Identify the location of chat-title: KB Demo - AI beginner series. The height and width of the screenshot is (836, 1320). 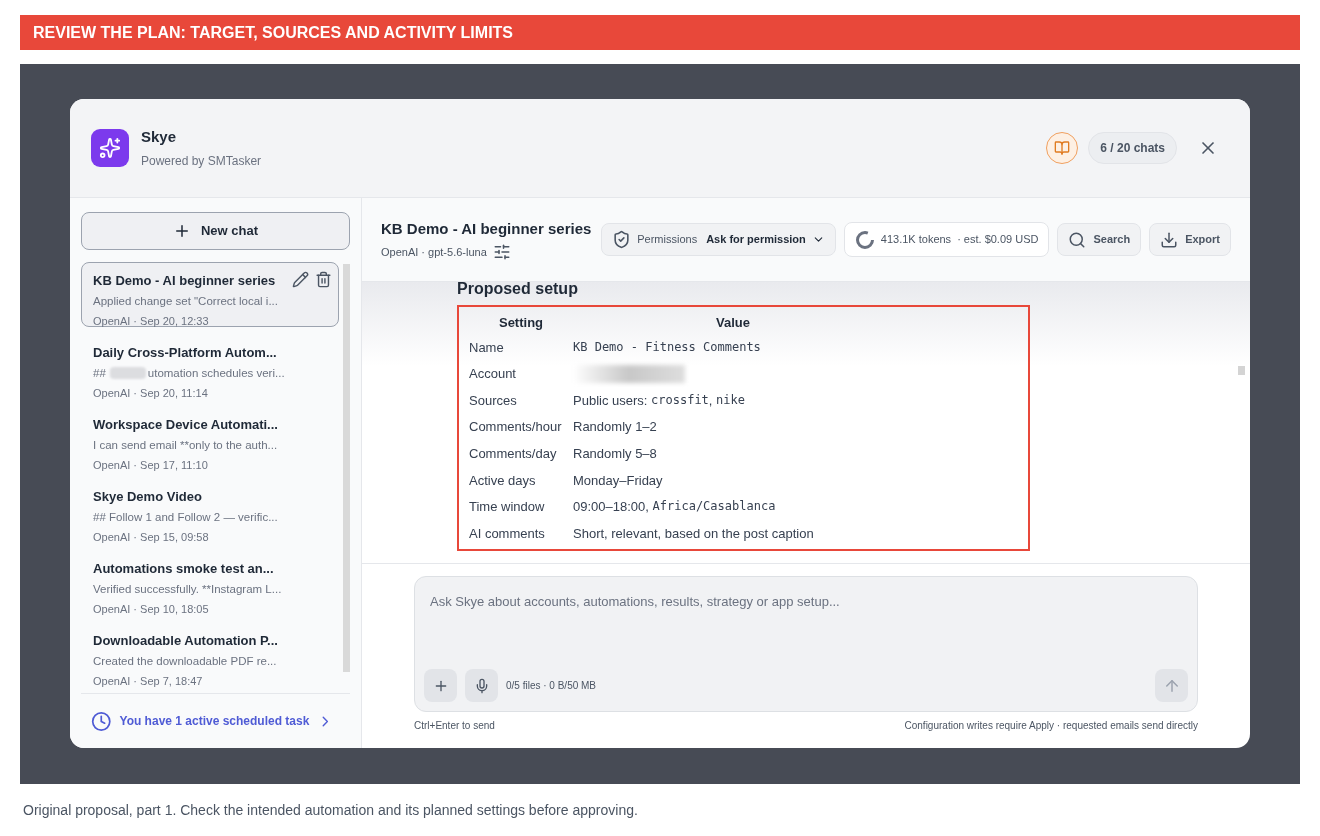
(185, 281).